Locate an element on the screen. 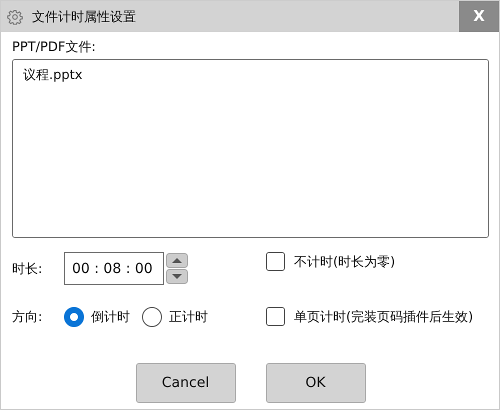 This screenshot has width=500, height=410. checkbox-label: 单页计时(完装页码插件后生效) is located at coordinates (384, 317).